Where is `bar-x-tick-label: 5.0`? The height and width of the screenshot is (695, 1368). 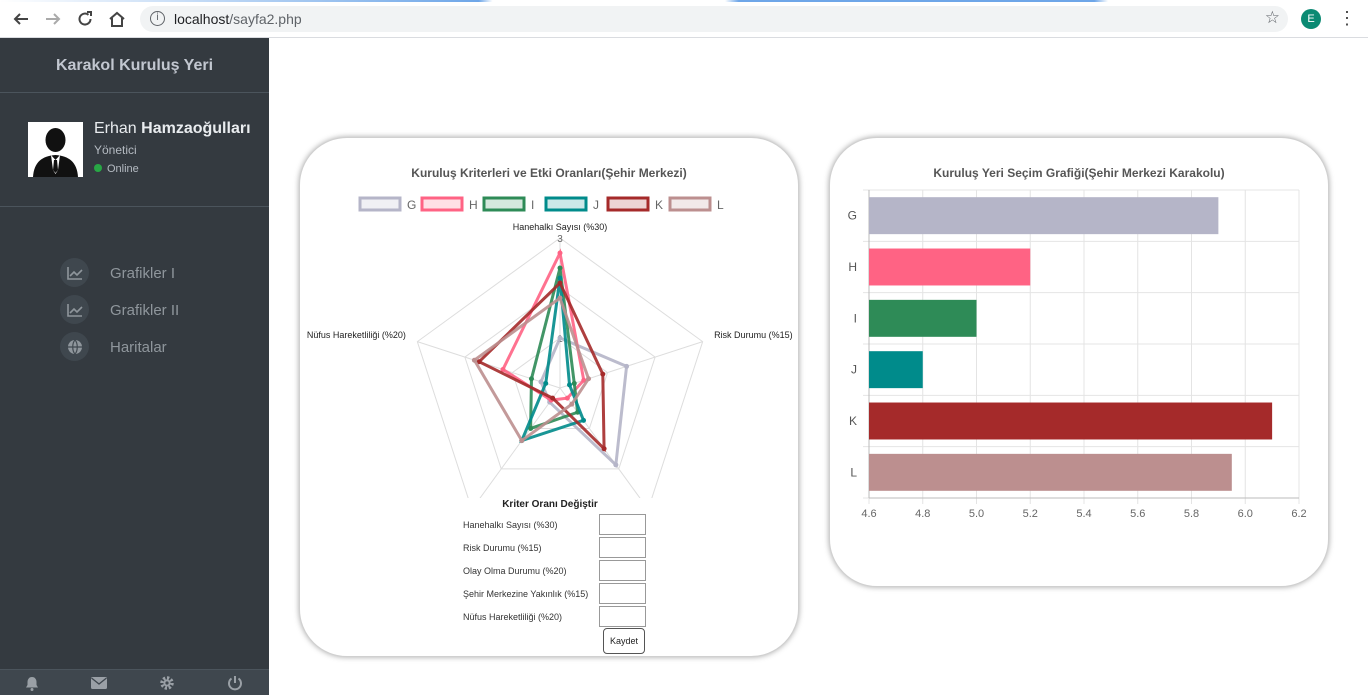 bar-x-tick-label: 5.0 is located at coordinates (976, 514).